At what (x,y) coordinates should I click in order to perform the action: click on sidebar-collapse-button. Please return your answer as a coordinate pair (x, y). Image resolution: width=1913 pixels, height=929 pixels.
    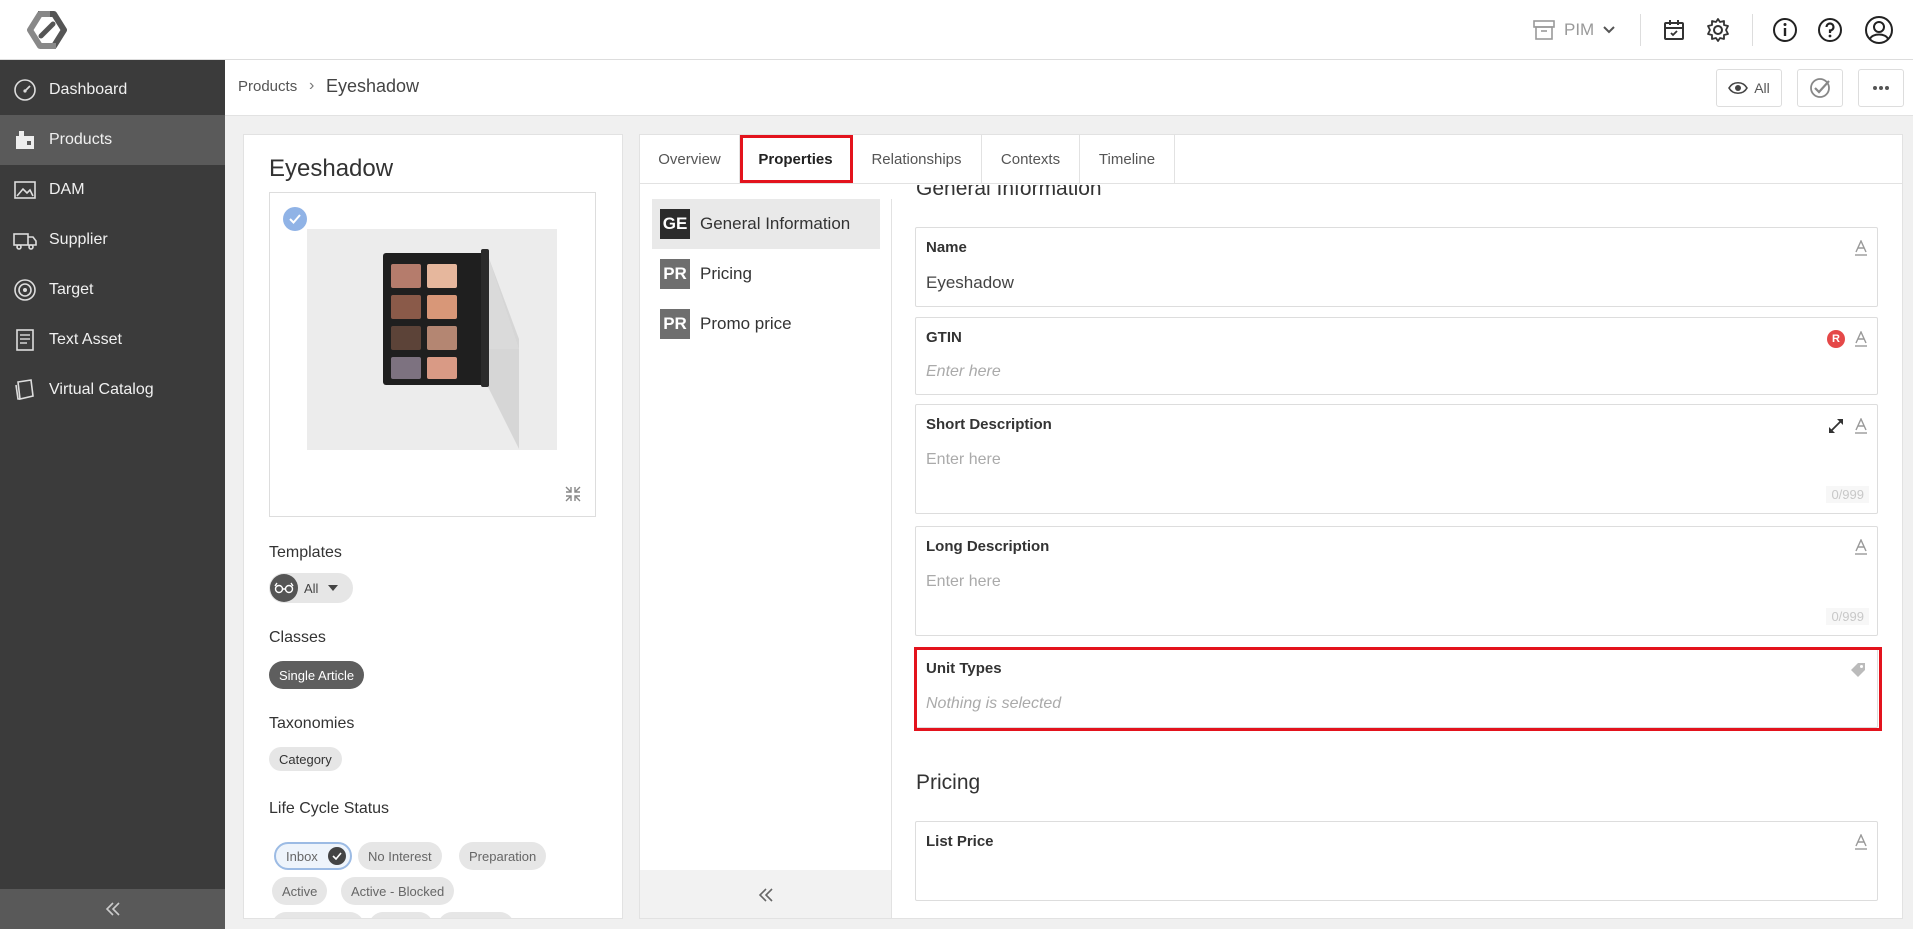
    Looking at the image, I should click on (112, 909).